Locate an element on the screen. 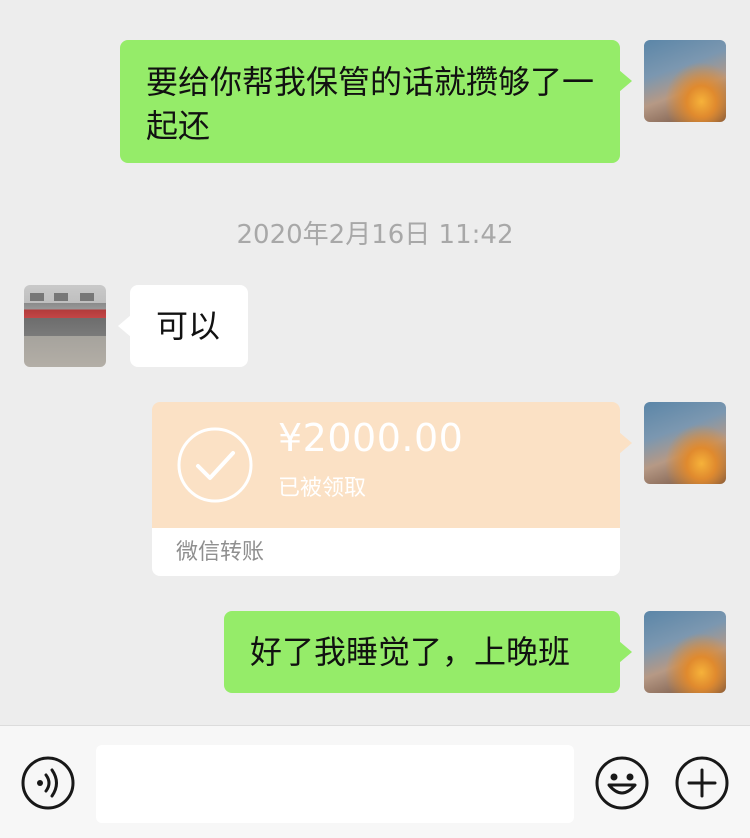 The image size is (750, 838). message-input is located at coordinates (335, 784).